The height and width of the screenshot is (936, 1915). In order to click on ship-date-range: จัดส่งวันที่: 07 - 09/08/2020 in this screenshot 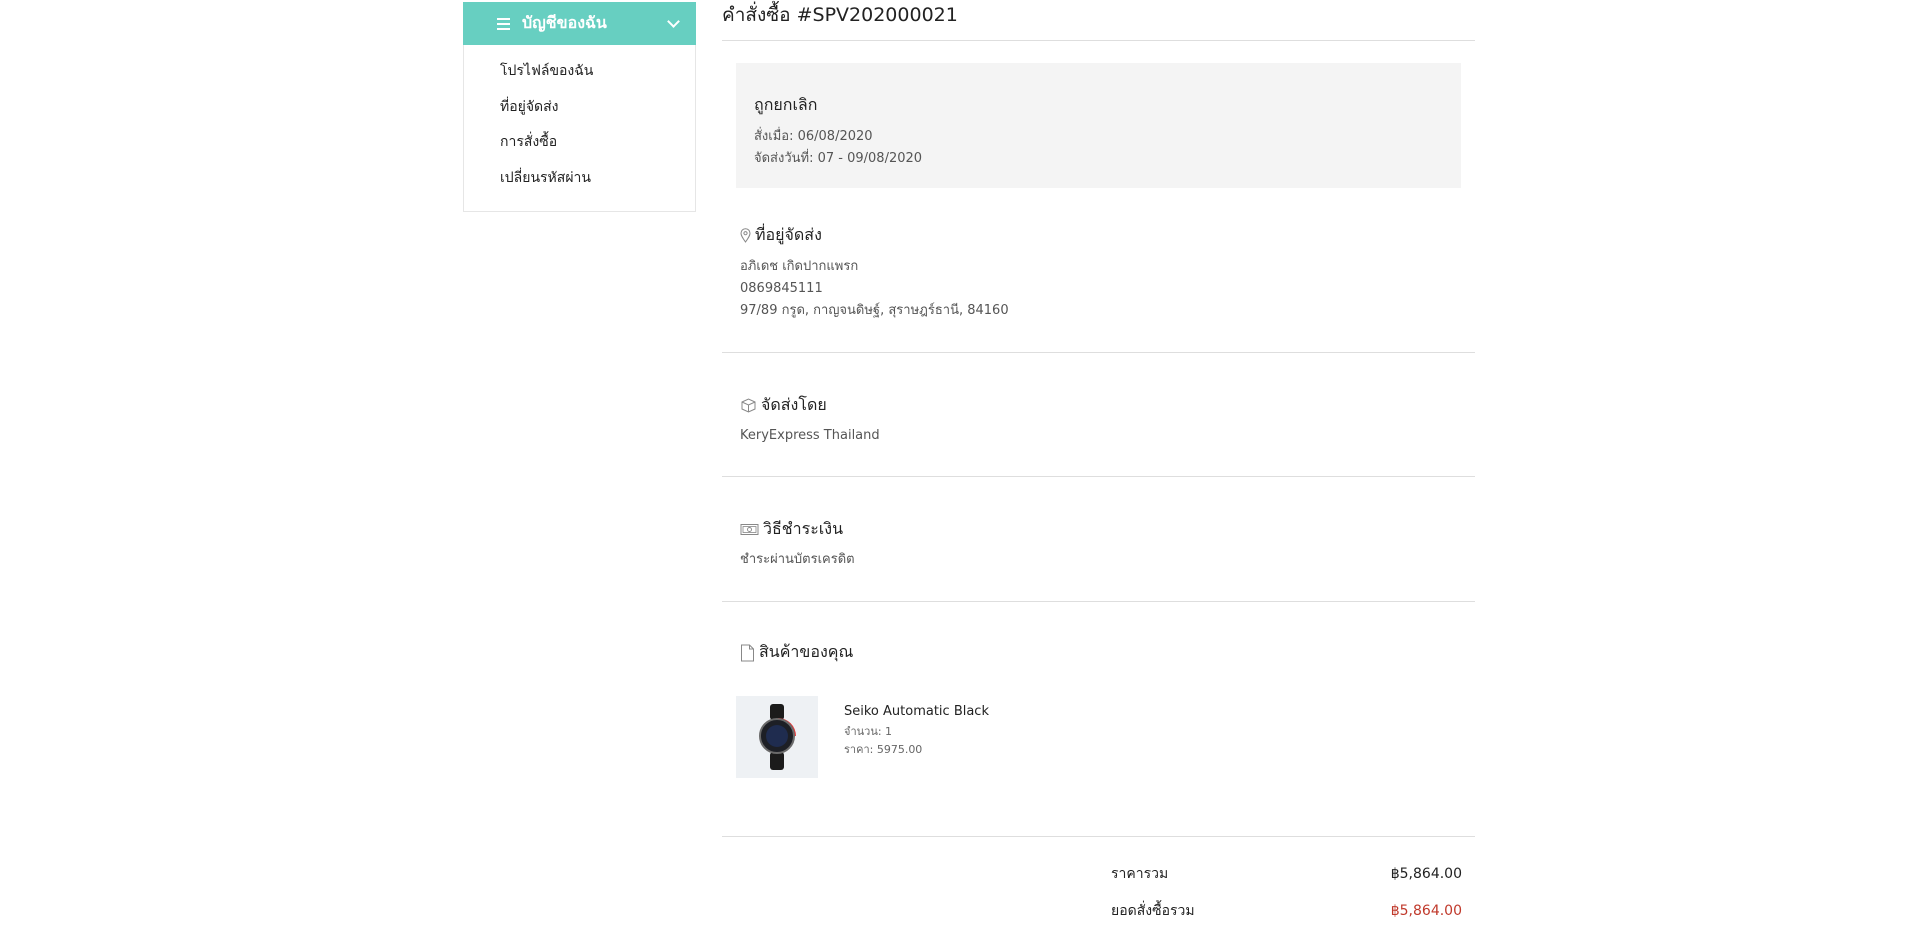, I will do `click(838, 158)`.